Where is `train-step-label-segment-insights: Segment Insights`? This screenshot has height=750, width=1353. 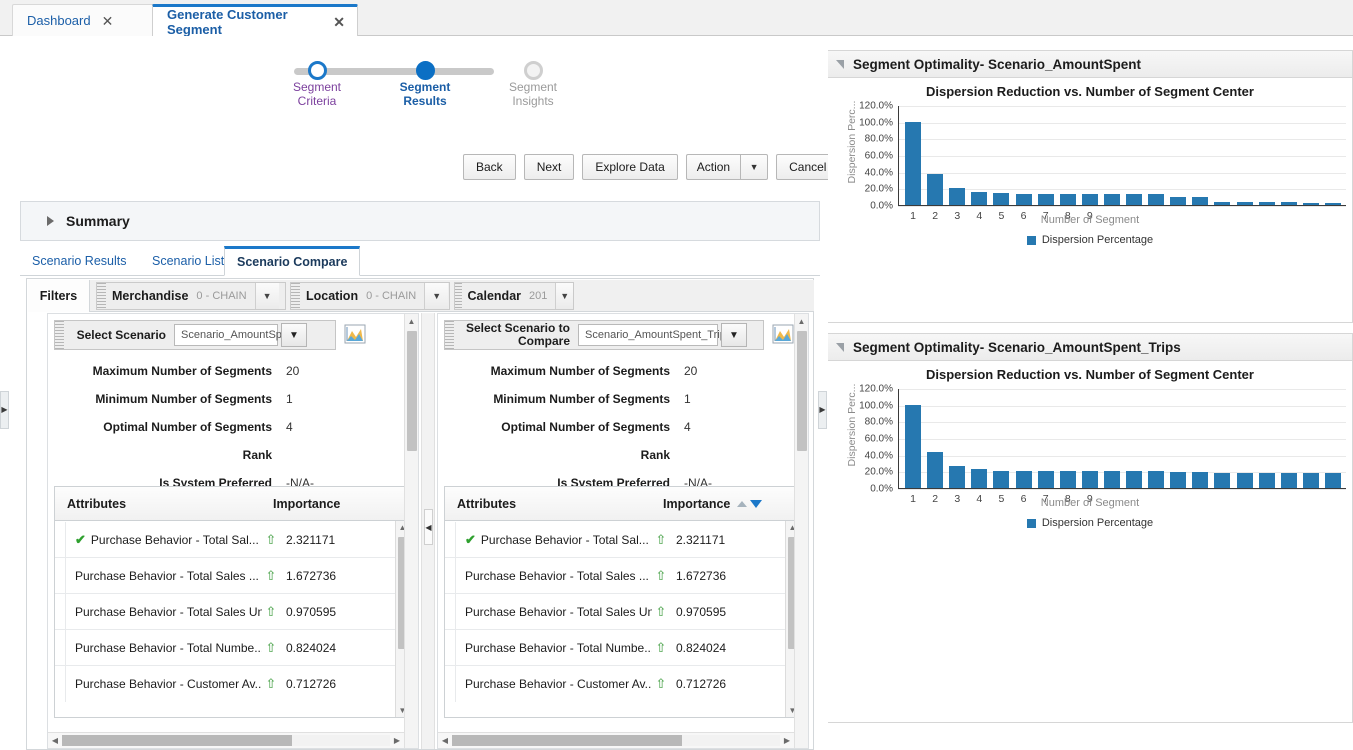
train-step-label-segment-insights: Segment Insights is located at coordinates (533, 94).